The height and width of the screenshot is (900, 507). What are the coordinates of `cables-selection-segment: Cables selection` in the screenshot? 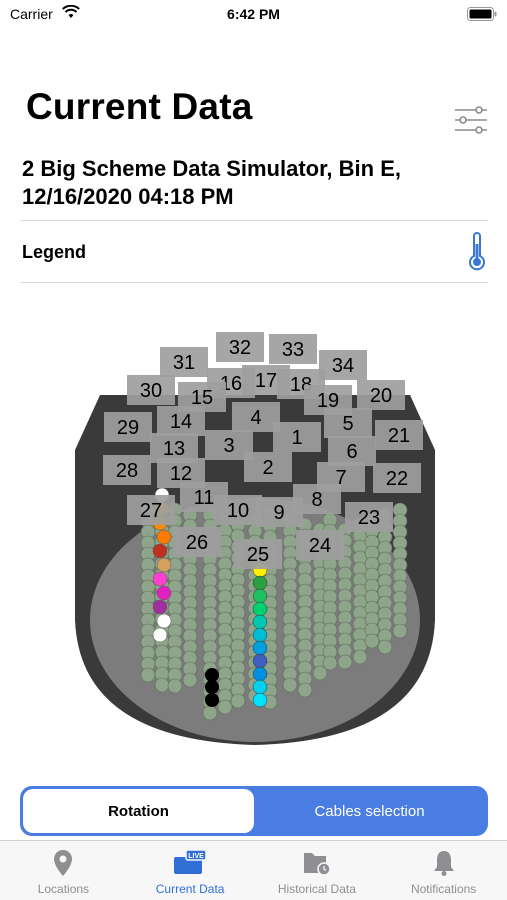 It's located at (369, 811).